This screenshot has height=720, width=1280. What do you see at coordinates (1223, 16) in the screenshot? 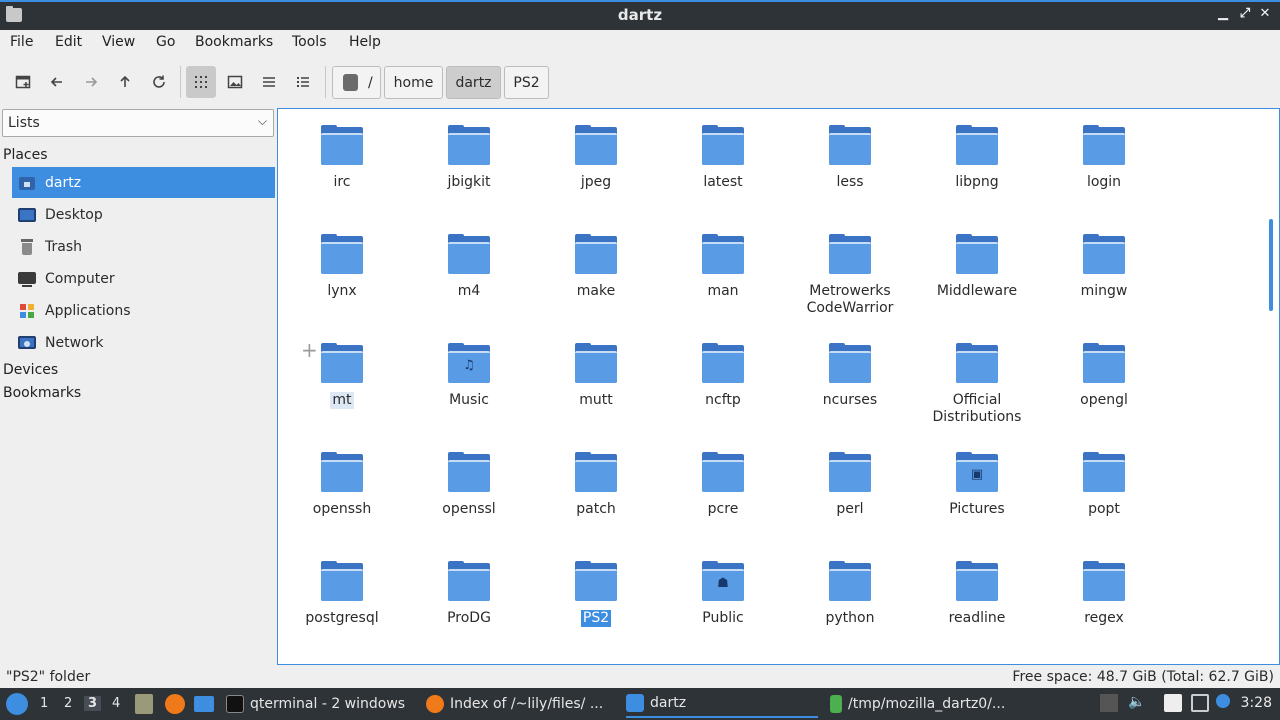
I see `minimize-icon: ▁` at bounding box center [1223, 16].